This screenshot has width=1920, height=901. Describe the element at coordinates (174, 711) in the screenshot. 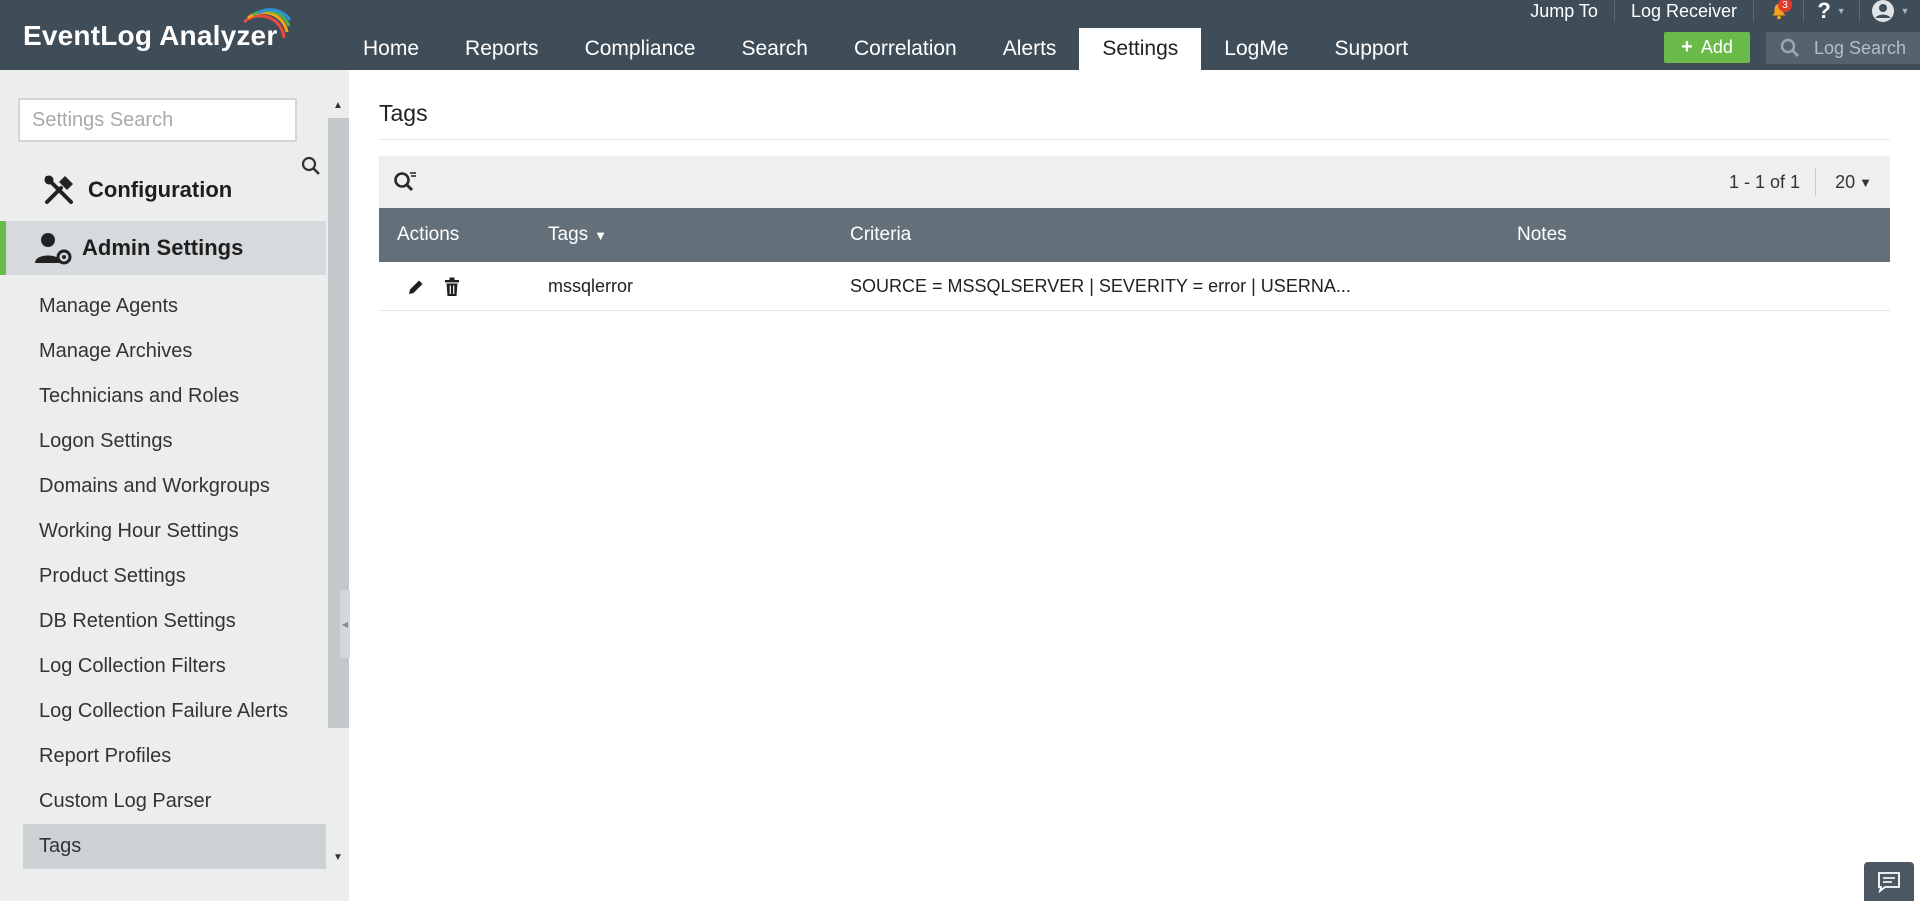

I see `sidebar-item-log-collection-failure-alerts: Log Collection Failure Alerts` at that location.